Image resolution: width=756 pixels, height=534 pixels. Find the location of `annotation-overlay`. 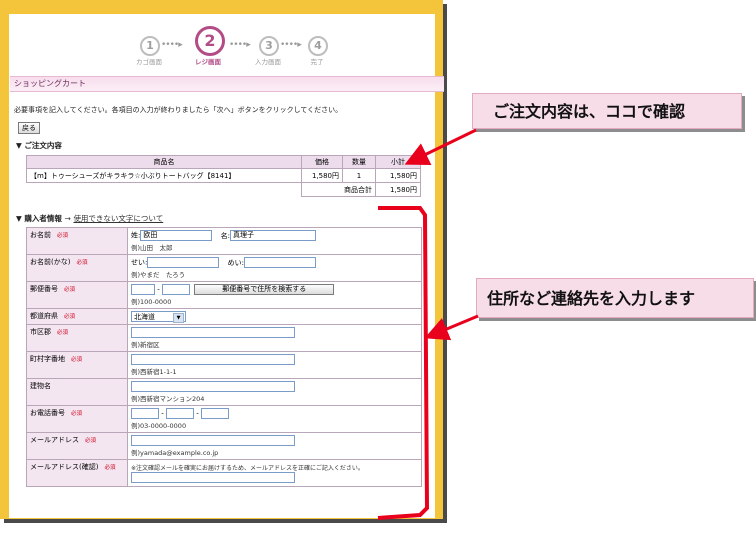

annotation-overlay is located at coordinates (428, 324).